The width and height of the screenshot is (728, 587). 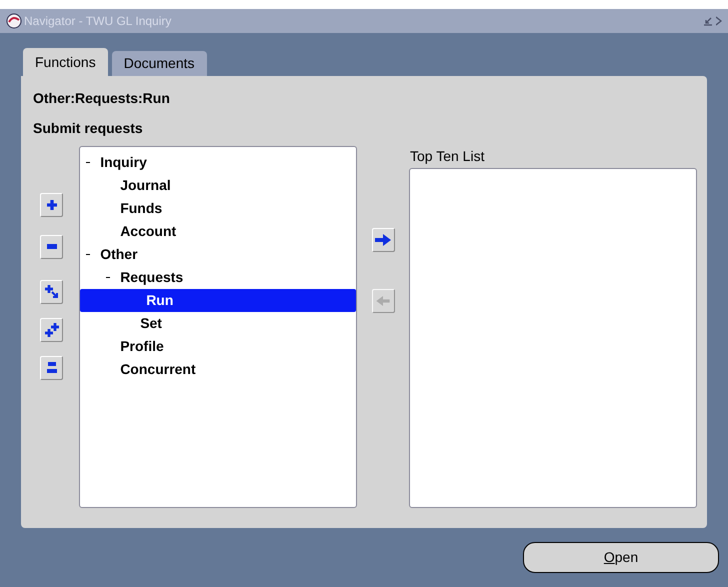 What do you see at coordinates (65, 62) in the screenshot?
I see `tab: Functions` at bounding box center [65, 62].